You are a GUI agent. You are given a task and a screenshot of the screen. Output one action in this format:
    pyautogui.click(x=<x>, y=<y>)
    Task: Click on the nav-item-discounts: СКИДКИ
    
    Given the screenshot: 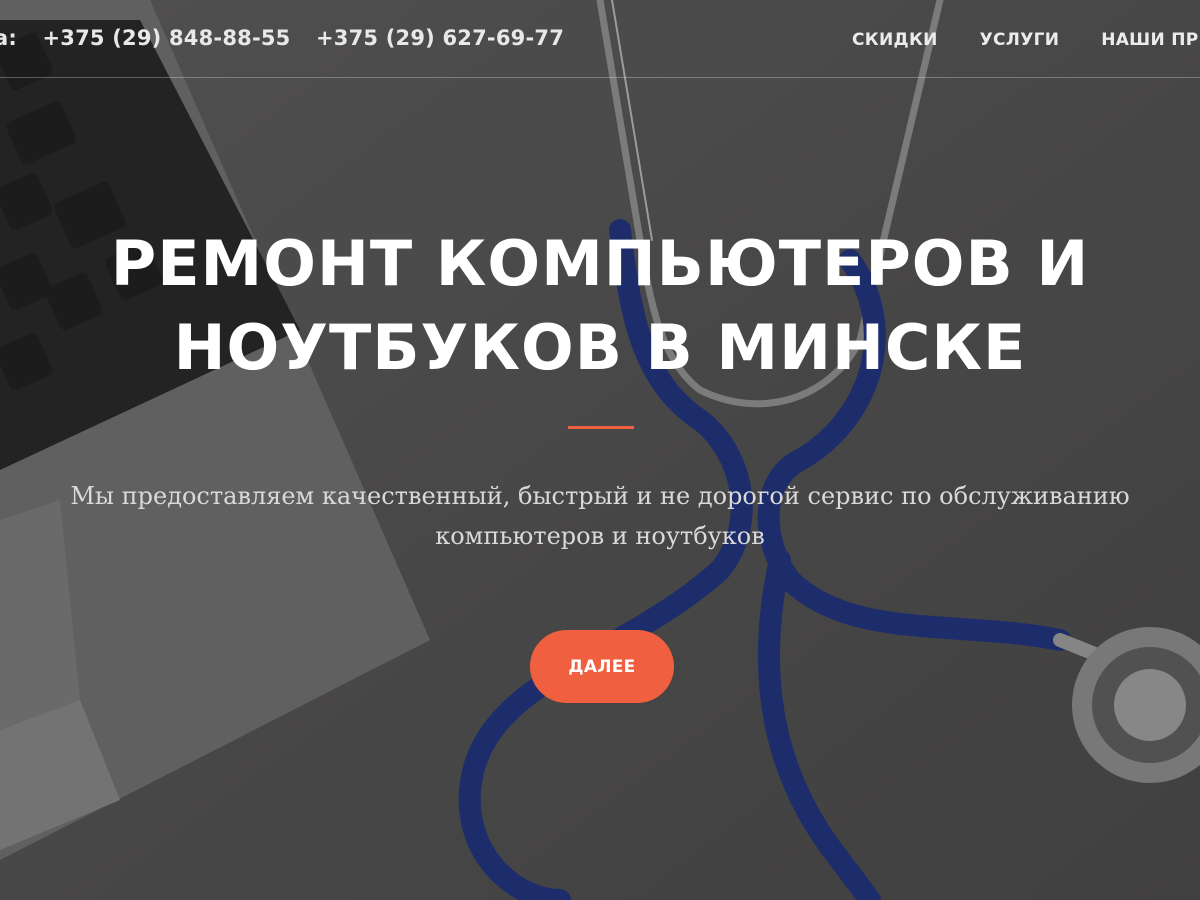 What is the action you would take?
    pyautogui.click(x=895, y=40)
    